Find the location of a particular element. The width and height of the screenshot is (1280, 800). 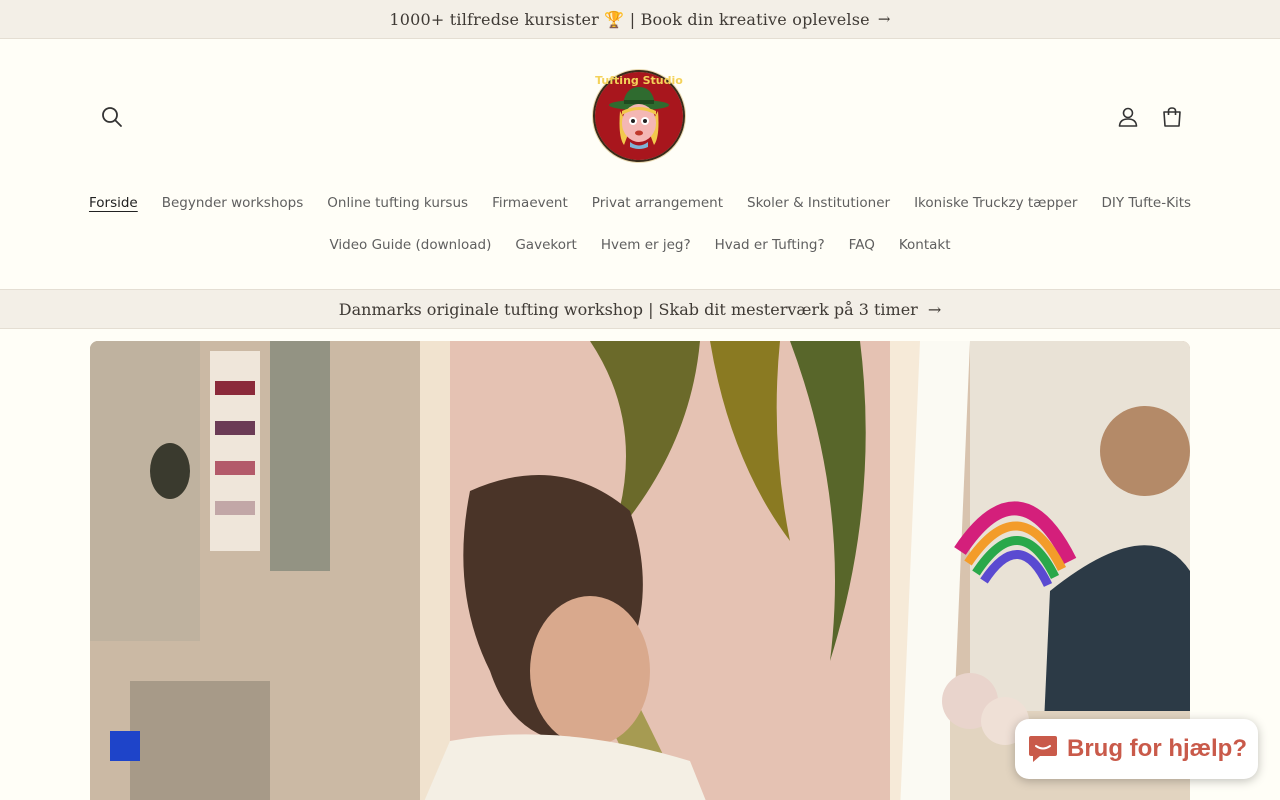

search-icon is located at coordinates (112, 117).